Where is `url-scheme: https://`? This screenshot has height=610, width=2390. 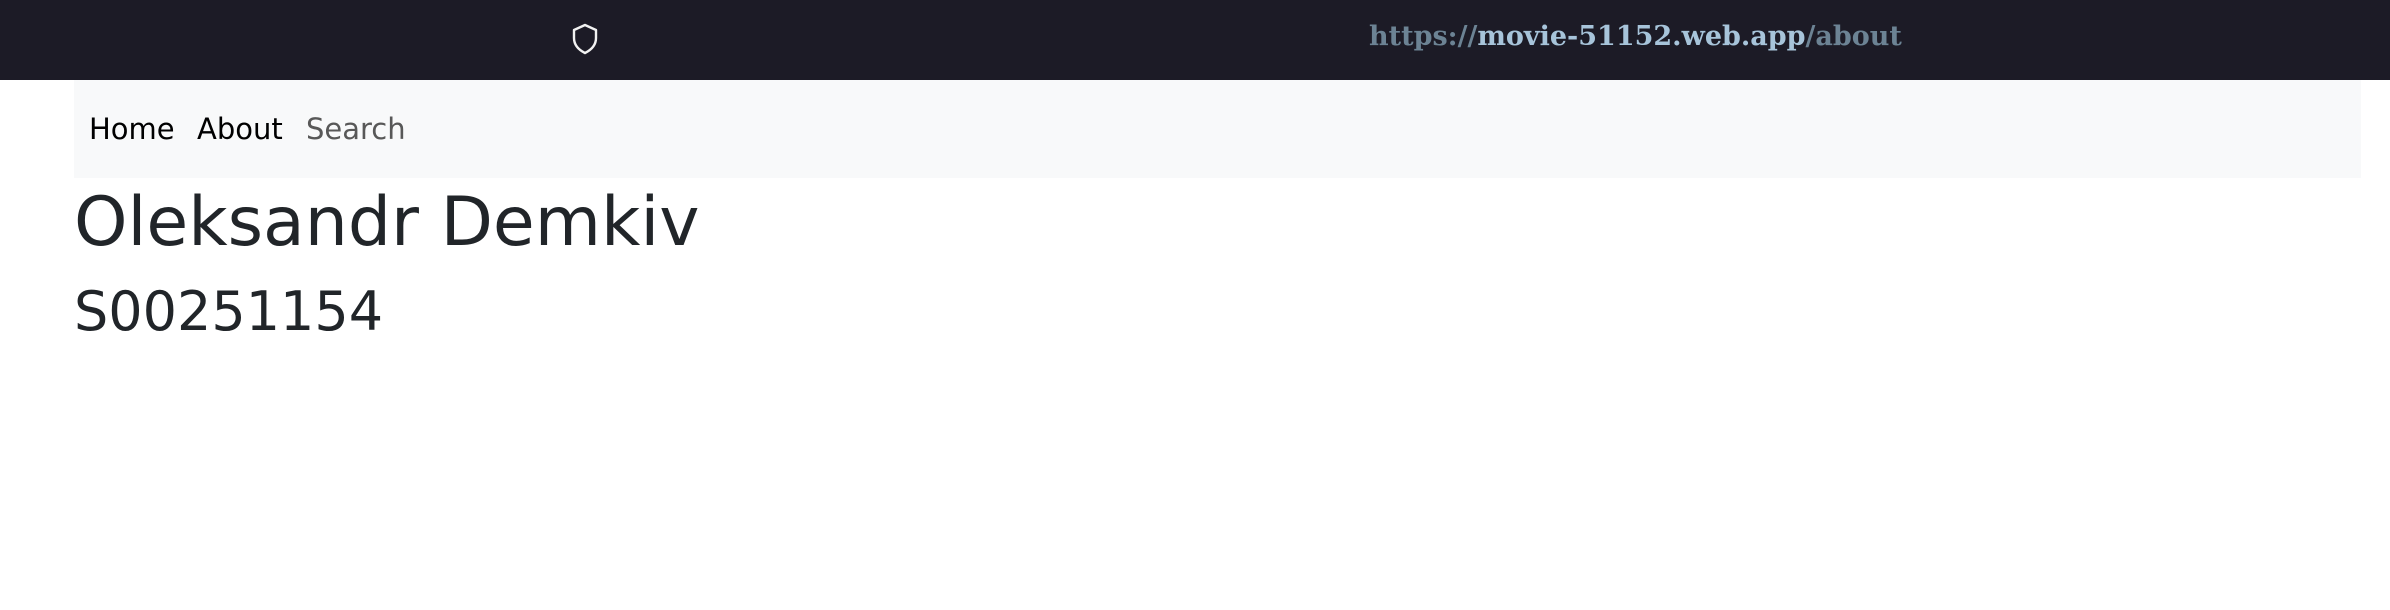
url-scheme: https:// is located at coordinates (1423, 36).